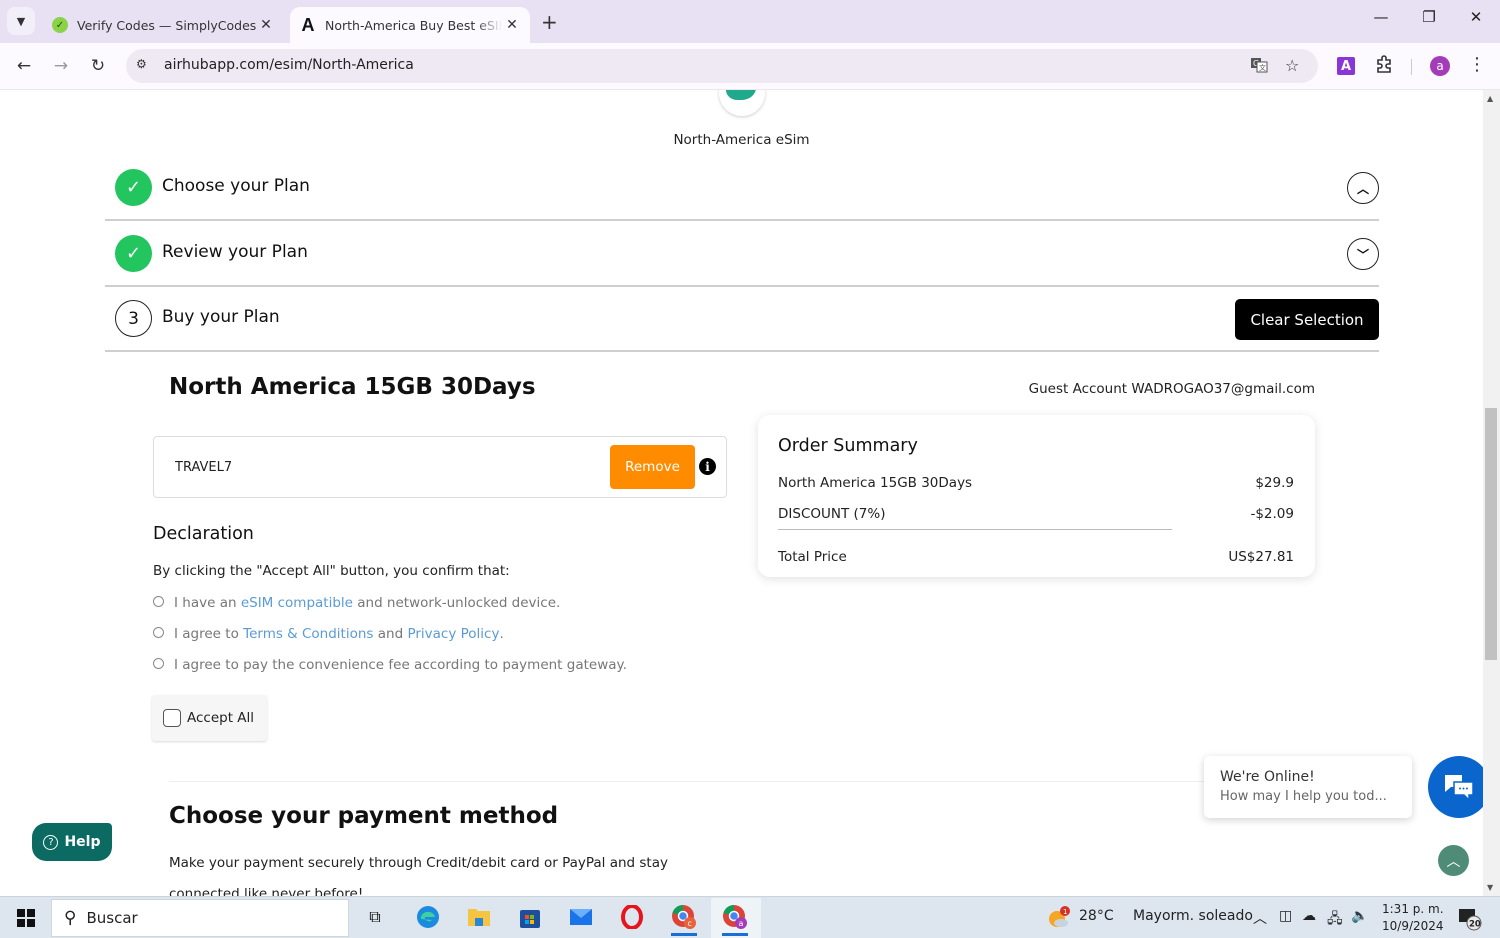 Image resolution: width=1500 pixels, height=938 pixels. I want to click on tab-title: Verify Codes — SimplyCodes, so click(166, 25).